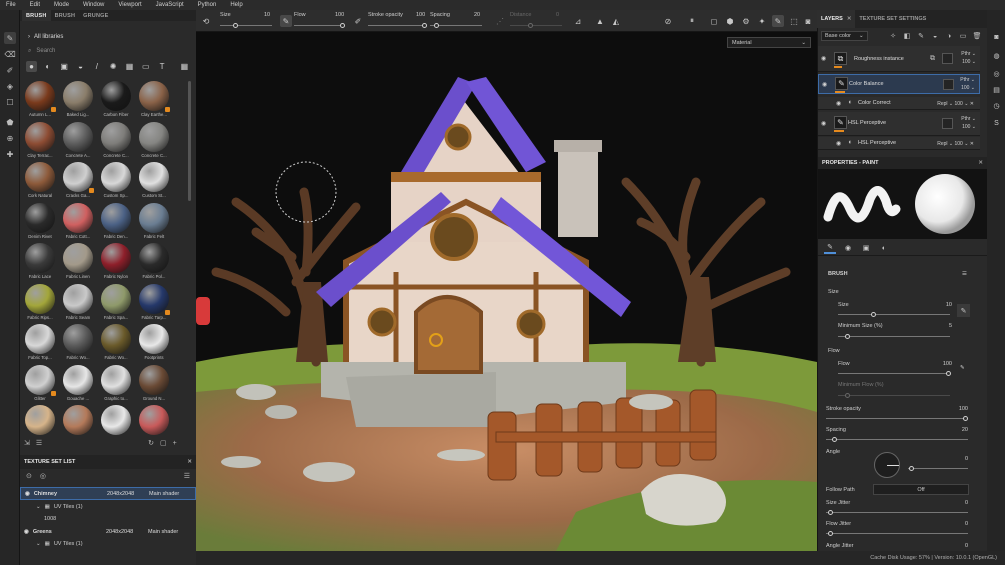 The height and width of the screenshot is (565, 1005). Describe the element at coordinates (847, 336) in the screenshot. I see `min-size-slider-knob` at that location.